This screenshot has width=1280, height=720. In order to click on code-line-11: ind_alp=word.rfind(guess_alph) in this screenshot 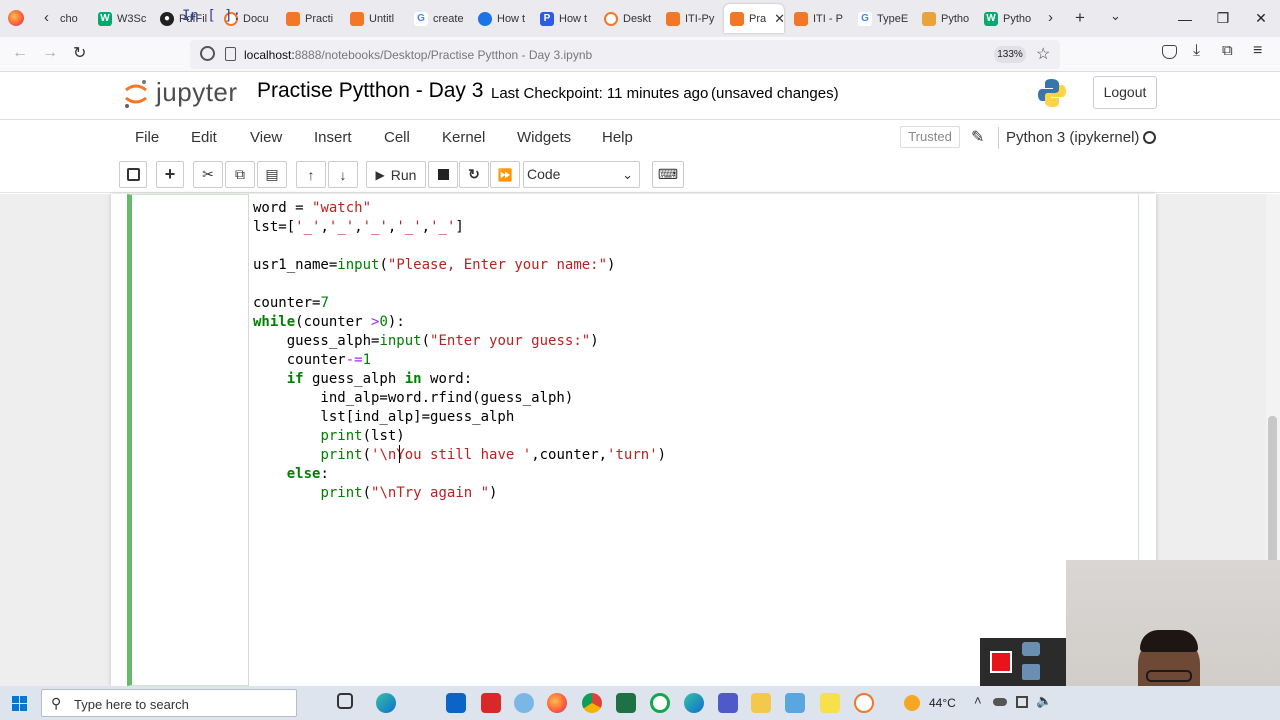, I will do `click(413, 398)`.